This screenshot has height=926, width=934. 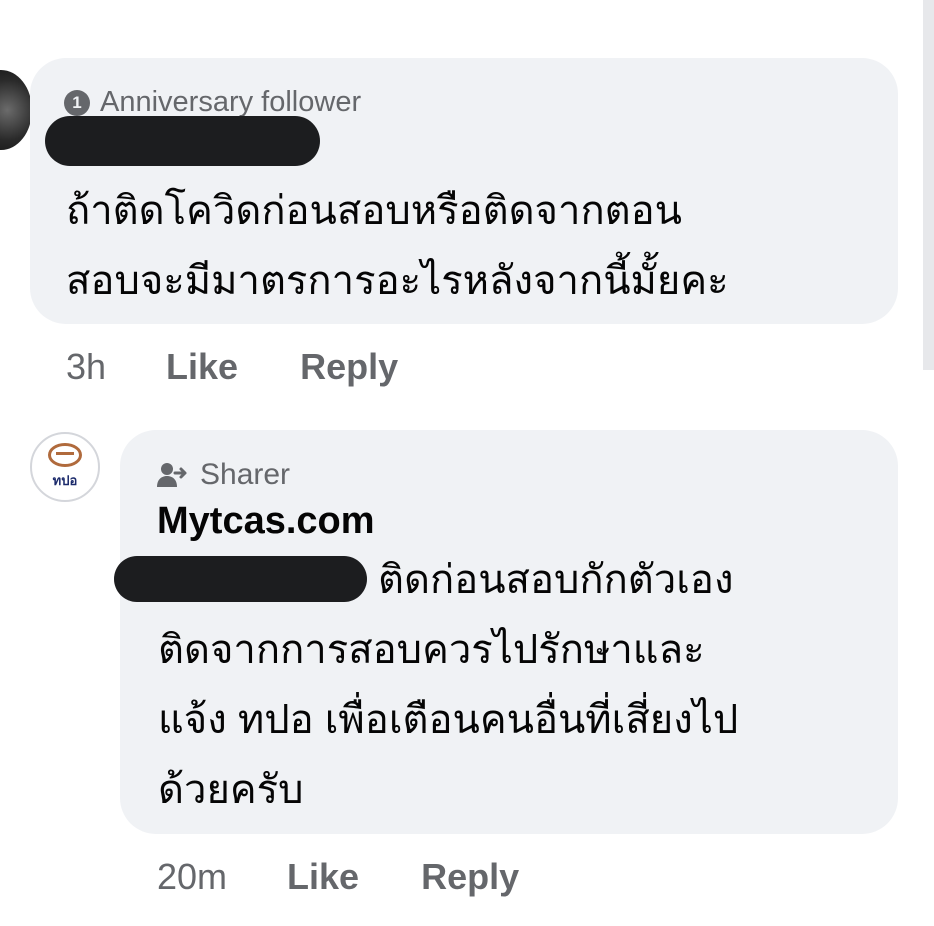 I want to click on author-name: Mytcas.com, so click(x=266, y=521).